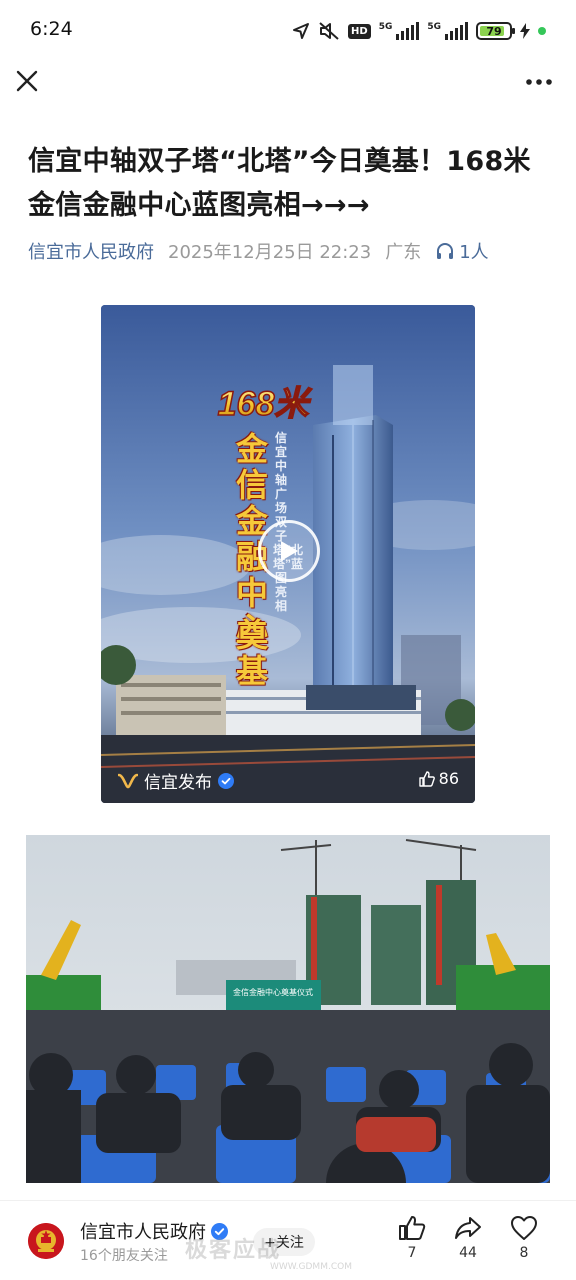 The width and height of the screenshot is (576, 1280). I want to click on headphones-icon, so click(445, 251).